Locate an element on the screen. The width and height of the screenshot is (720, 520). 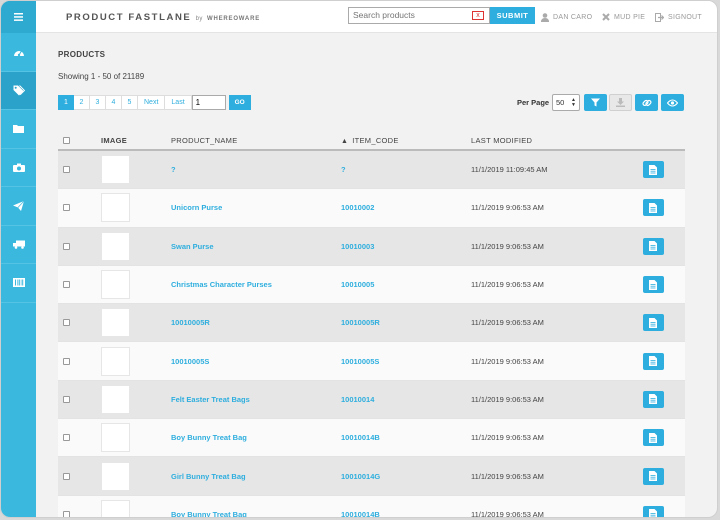
select-all-checkbox is located at coordinates (66, 140).